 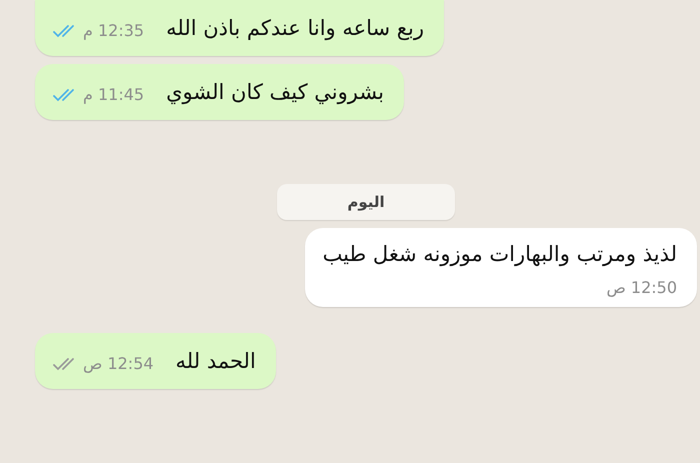 What do you see at coordinates (118, 363) in the screenshot?
I see `message-time: 12:54 ص` at bounding box center [118, 363].